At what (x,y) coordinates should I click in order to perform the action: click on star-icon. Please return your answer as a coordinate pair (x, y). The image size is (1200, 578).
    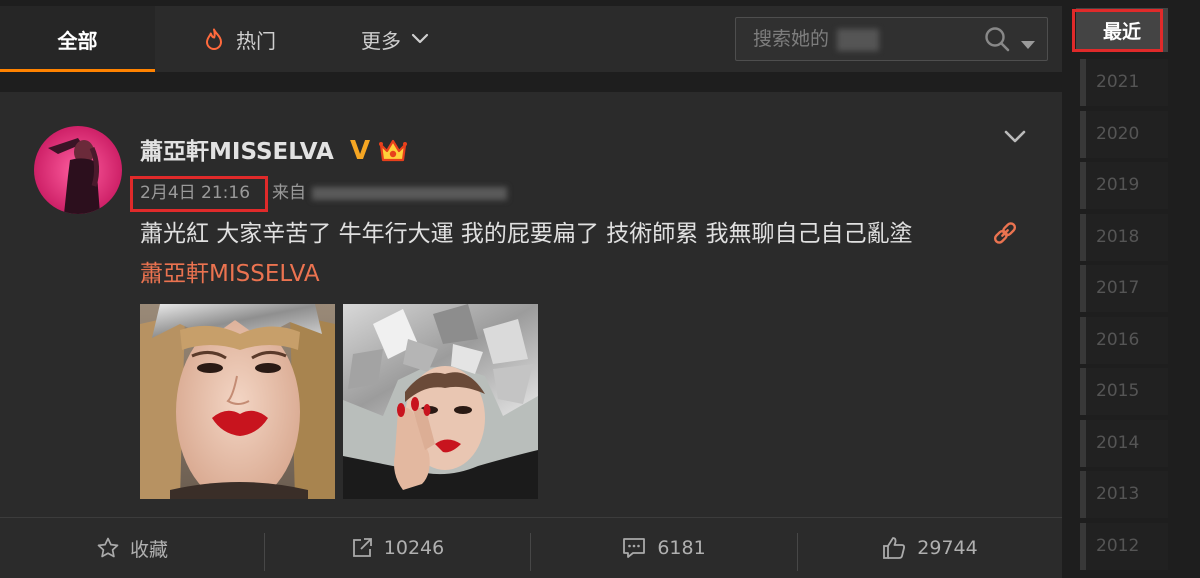
    Looking at the image, I should click on (108, 548).